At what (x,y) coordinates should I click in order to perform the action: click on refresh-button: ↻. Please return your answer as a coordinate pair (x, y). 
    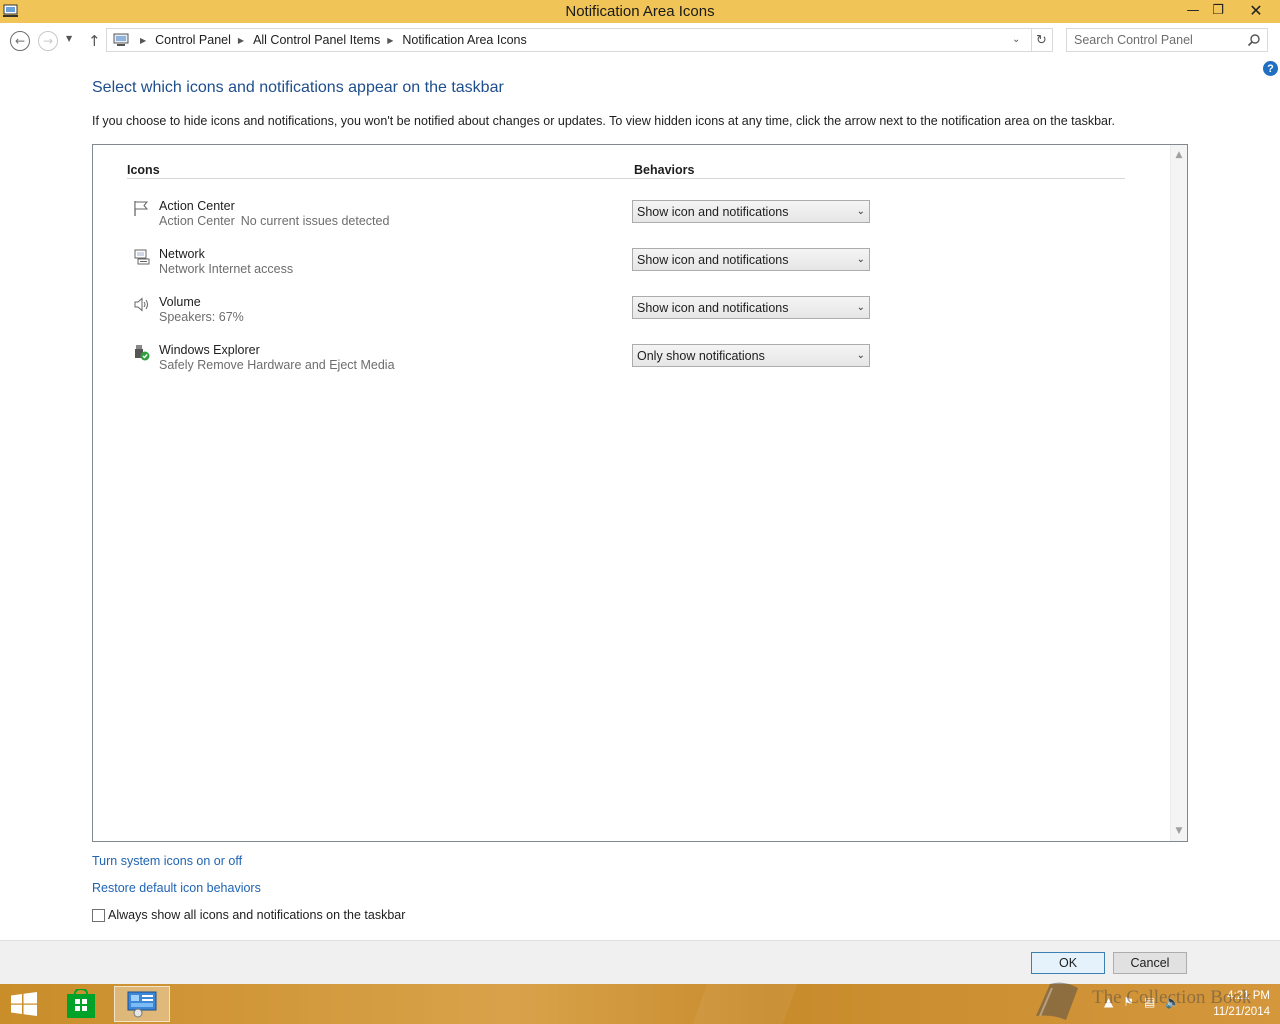
    Looking at the image, I should click on (1042, 40).